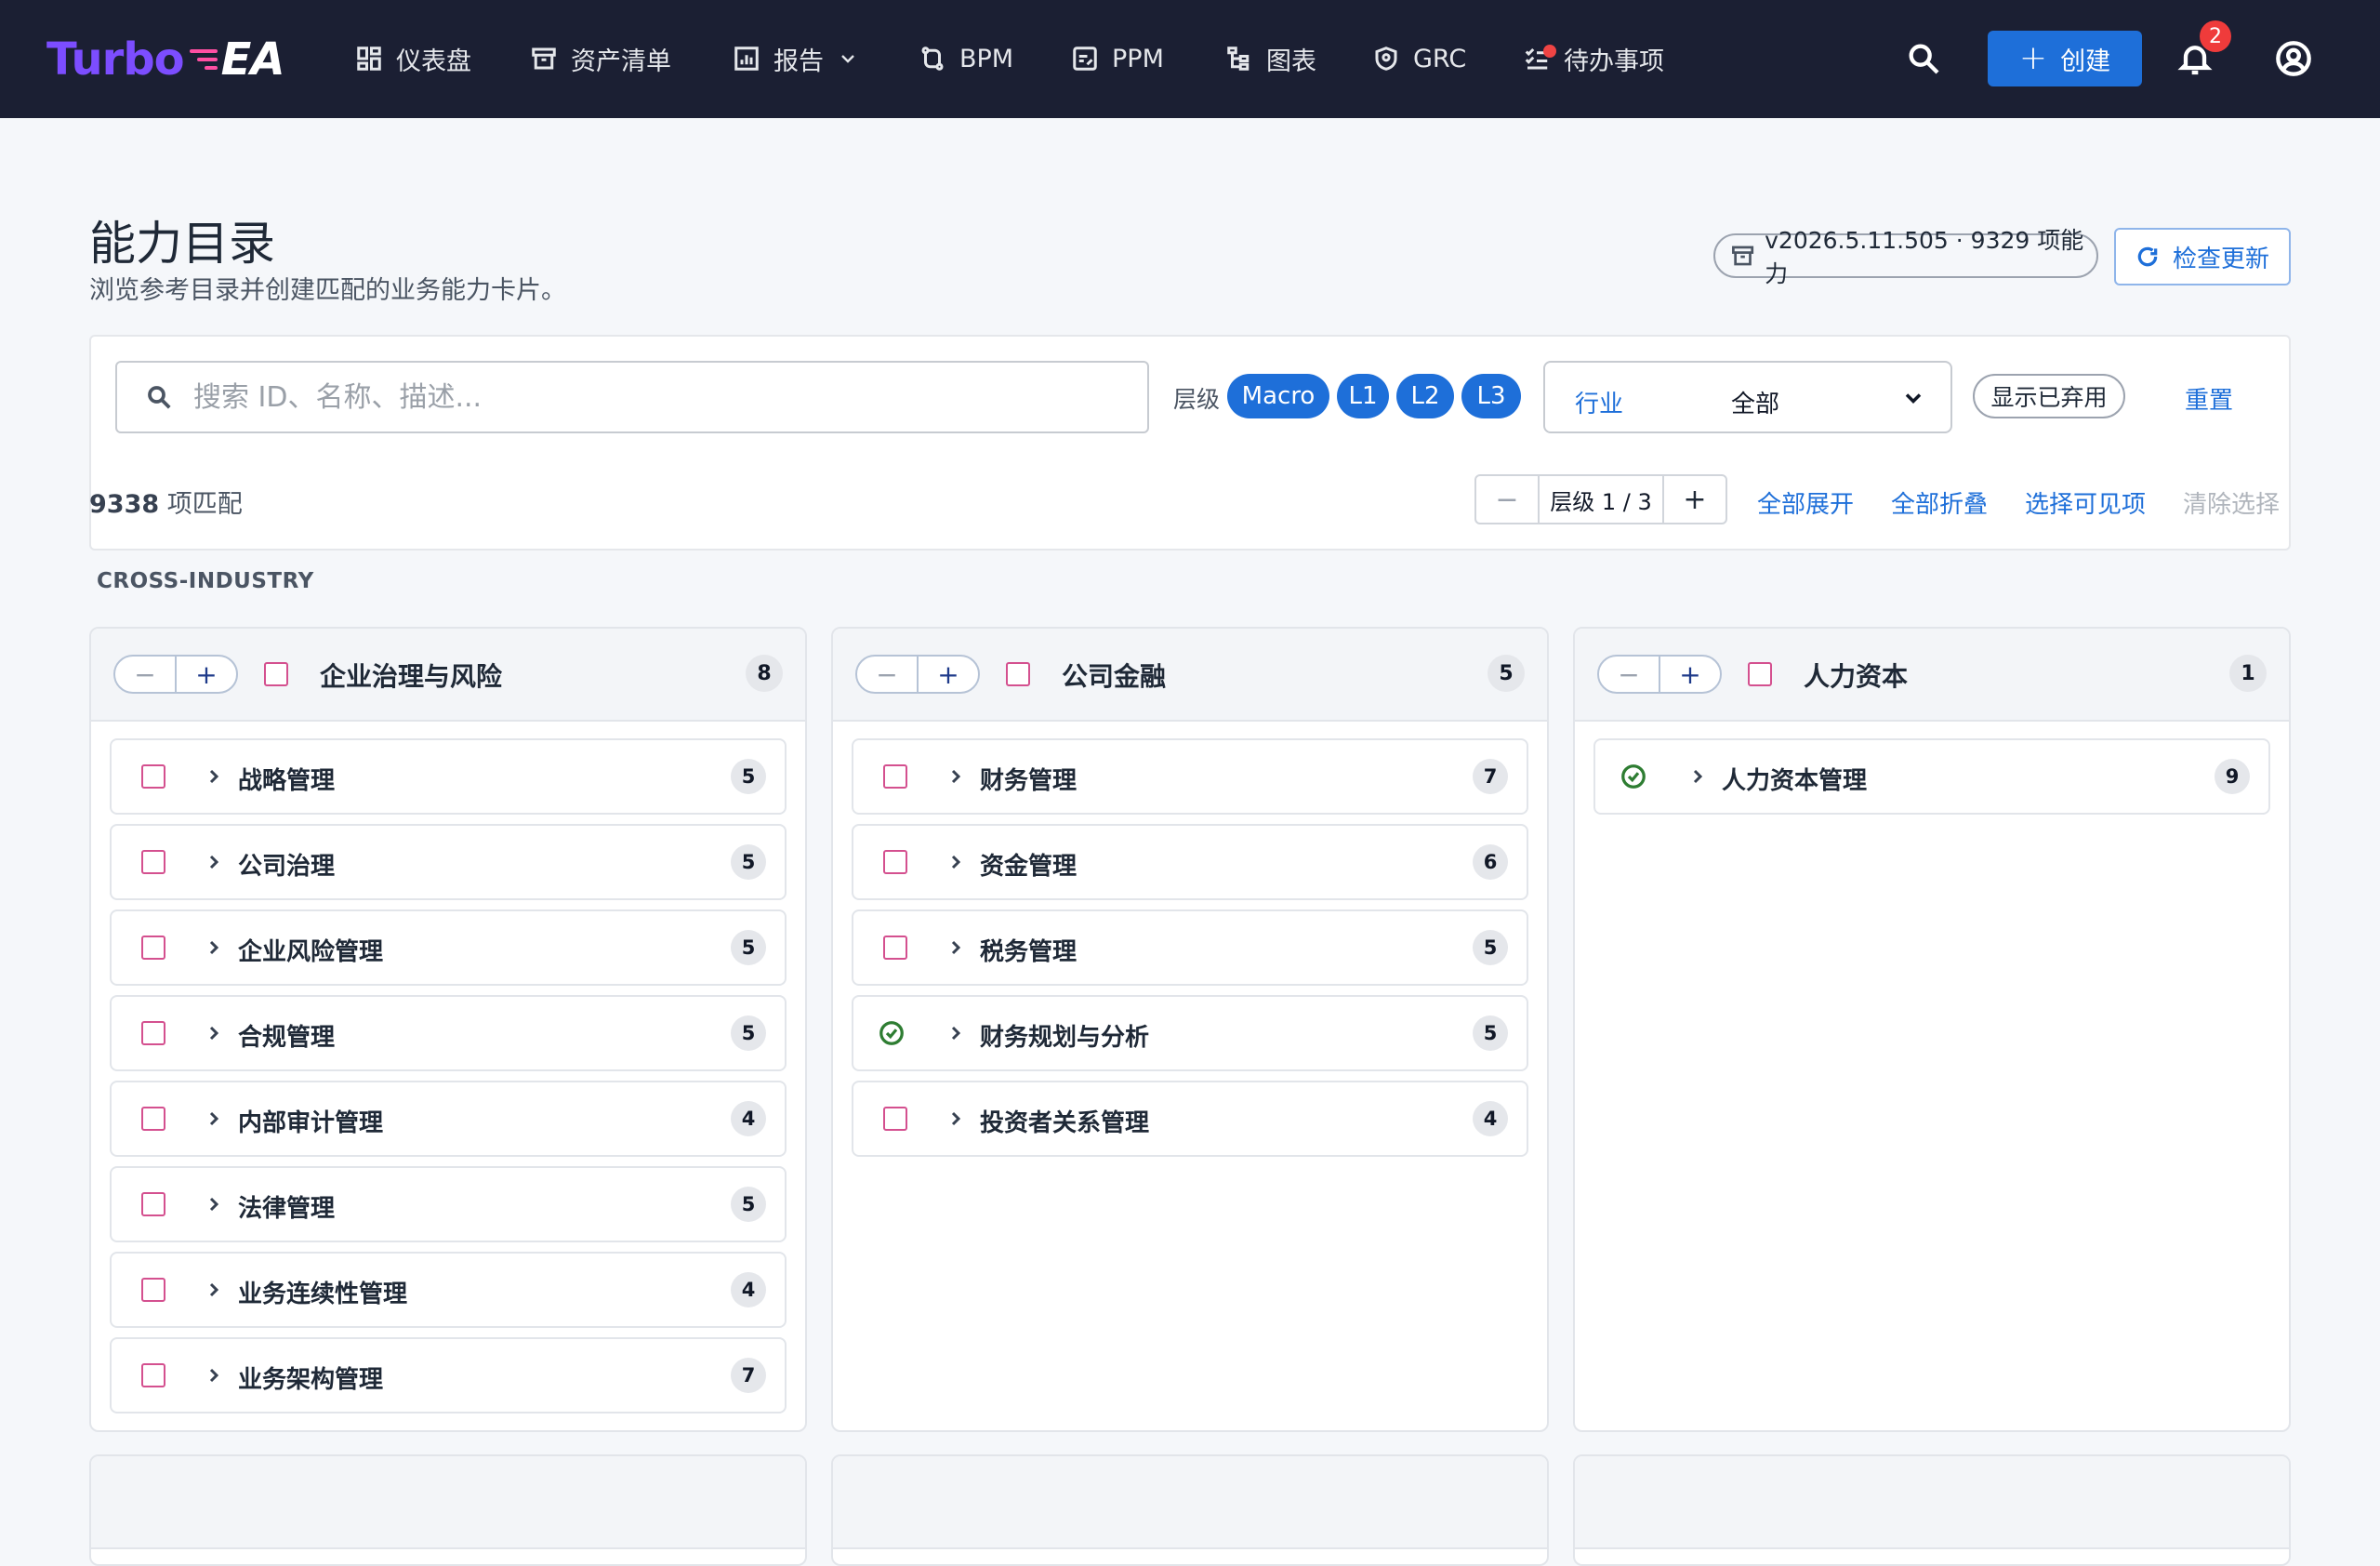 The image size is (2380, 1566). Describe the element at coordinates (1593, 58) in the screenshot. I see `nav-todo: 待办事项` at that location.